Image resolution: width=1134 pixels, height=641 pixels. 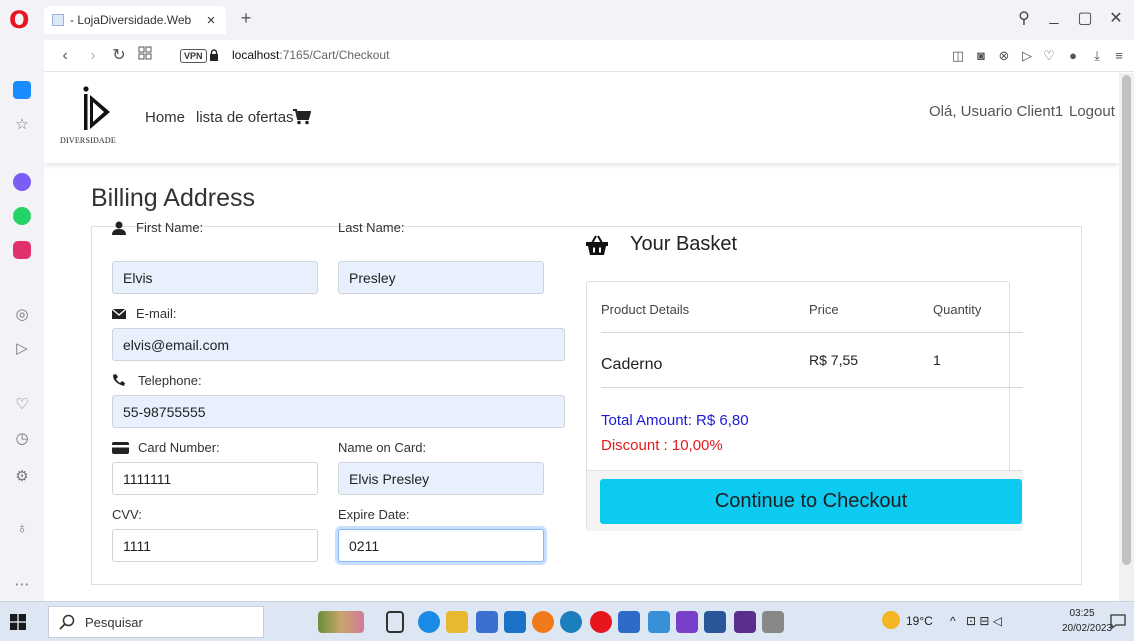 What do you see at coordinates (215, 277) in the screenshot?
I see `first-name-input` at bounding box center [215, 277].